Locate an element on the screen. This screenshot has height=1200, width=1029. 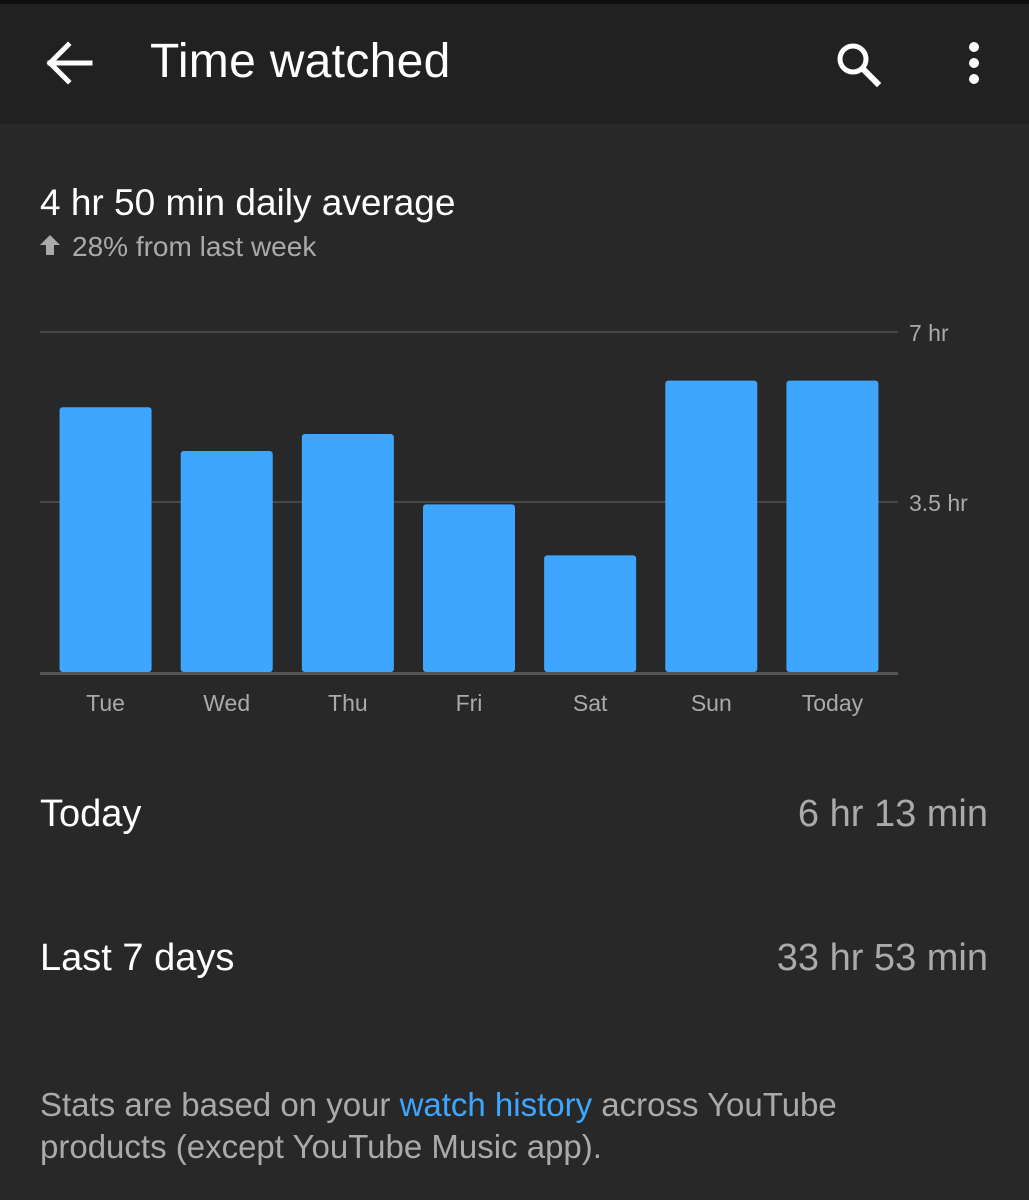
bar-wed is located at coordinates (226, 561).